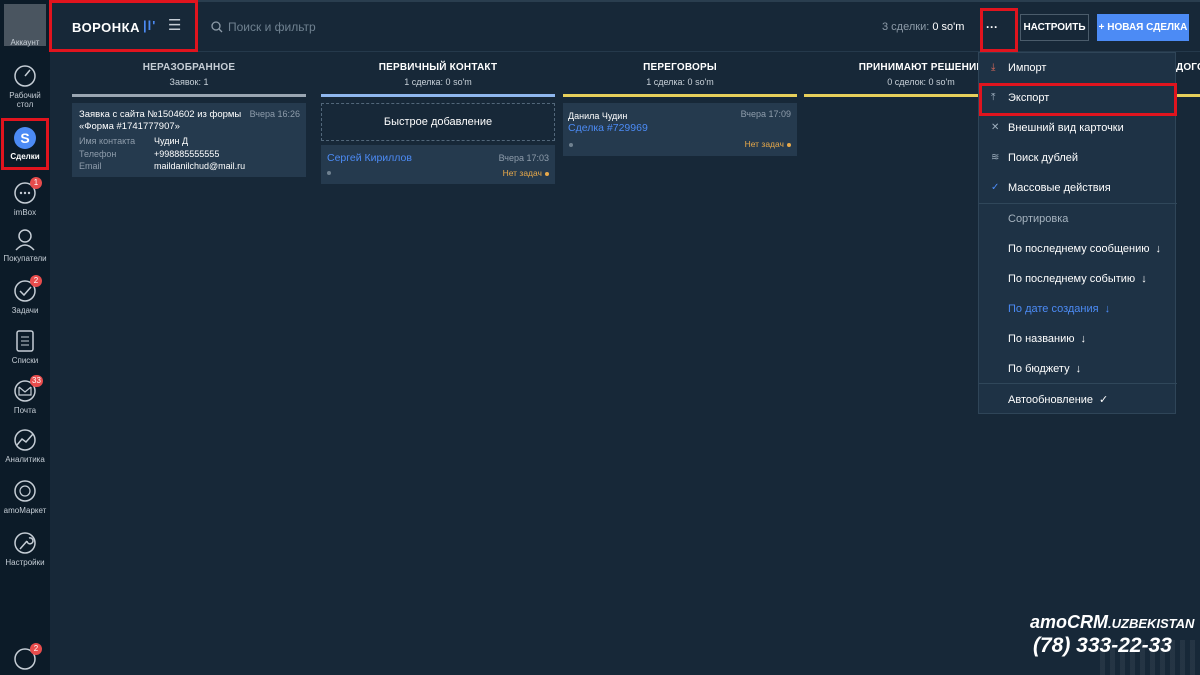  I want to click on sidebar-item-label: Списки, so click(25, 360).